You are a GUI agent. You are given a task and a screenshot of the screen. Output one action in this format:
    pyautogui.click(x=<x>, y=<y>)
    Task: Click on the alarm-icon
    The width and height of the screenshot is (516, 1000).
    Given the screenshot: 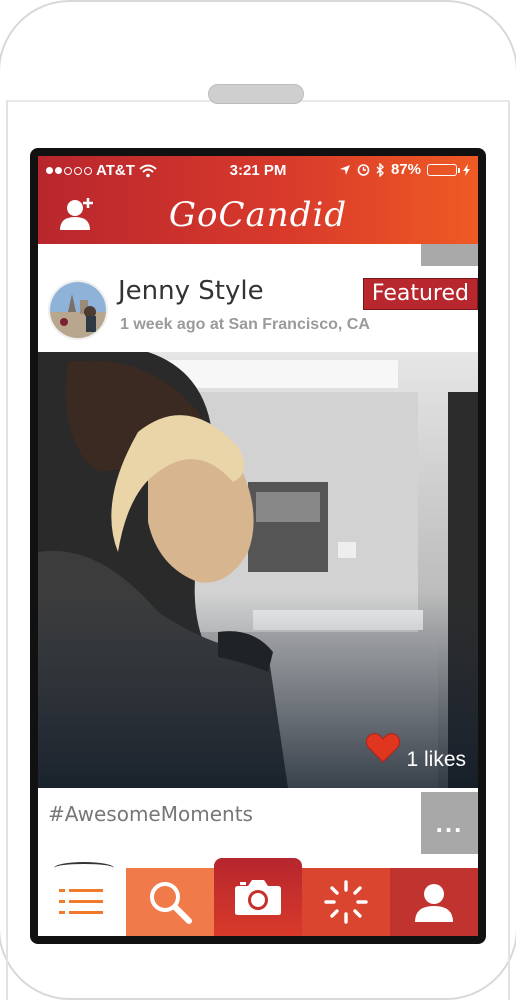 What is the action you would take?
    pyautogui.click(x=363, y=170)
    